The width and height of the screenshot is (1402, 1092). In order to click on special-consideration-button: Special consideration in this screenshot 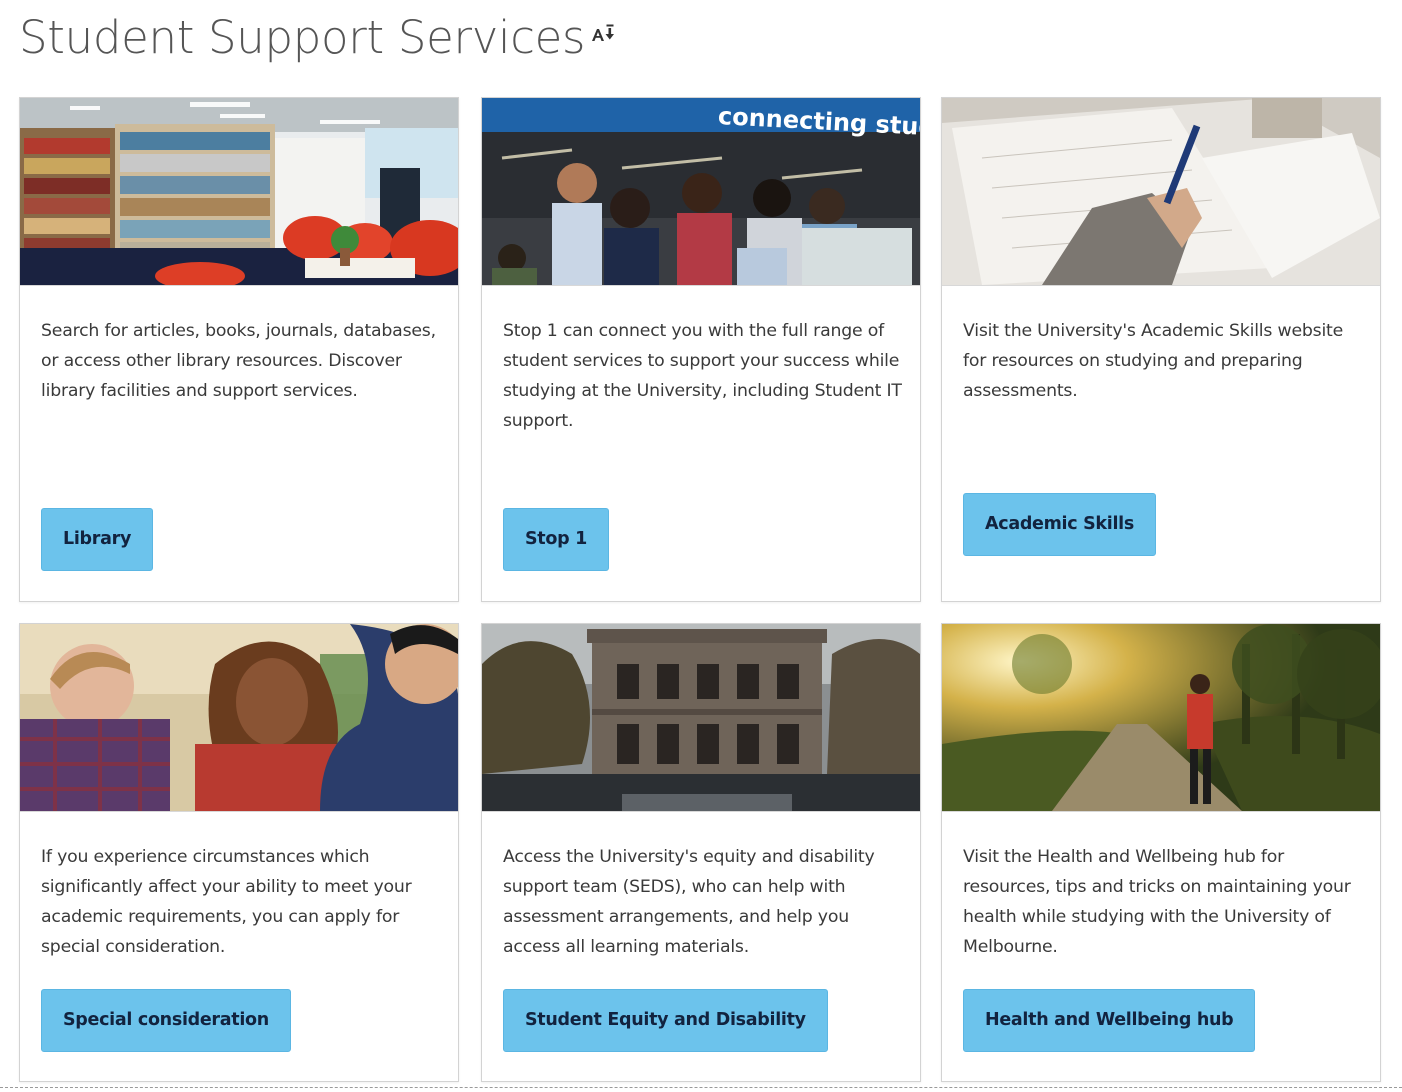, I will do `click(166, 1020)`.